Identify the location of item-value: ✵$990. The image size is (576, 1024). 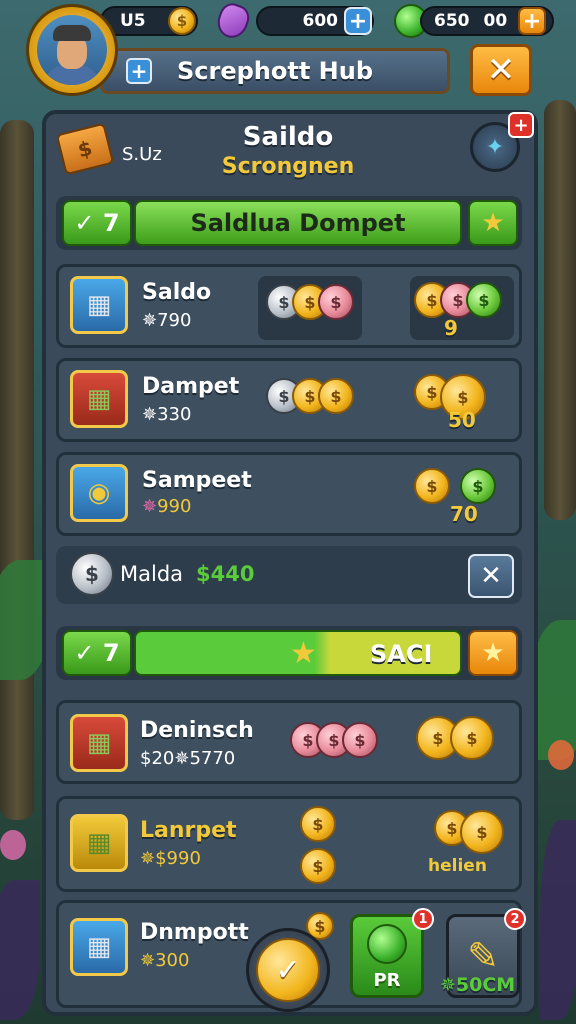
(170, 858).